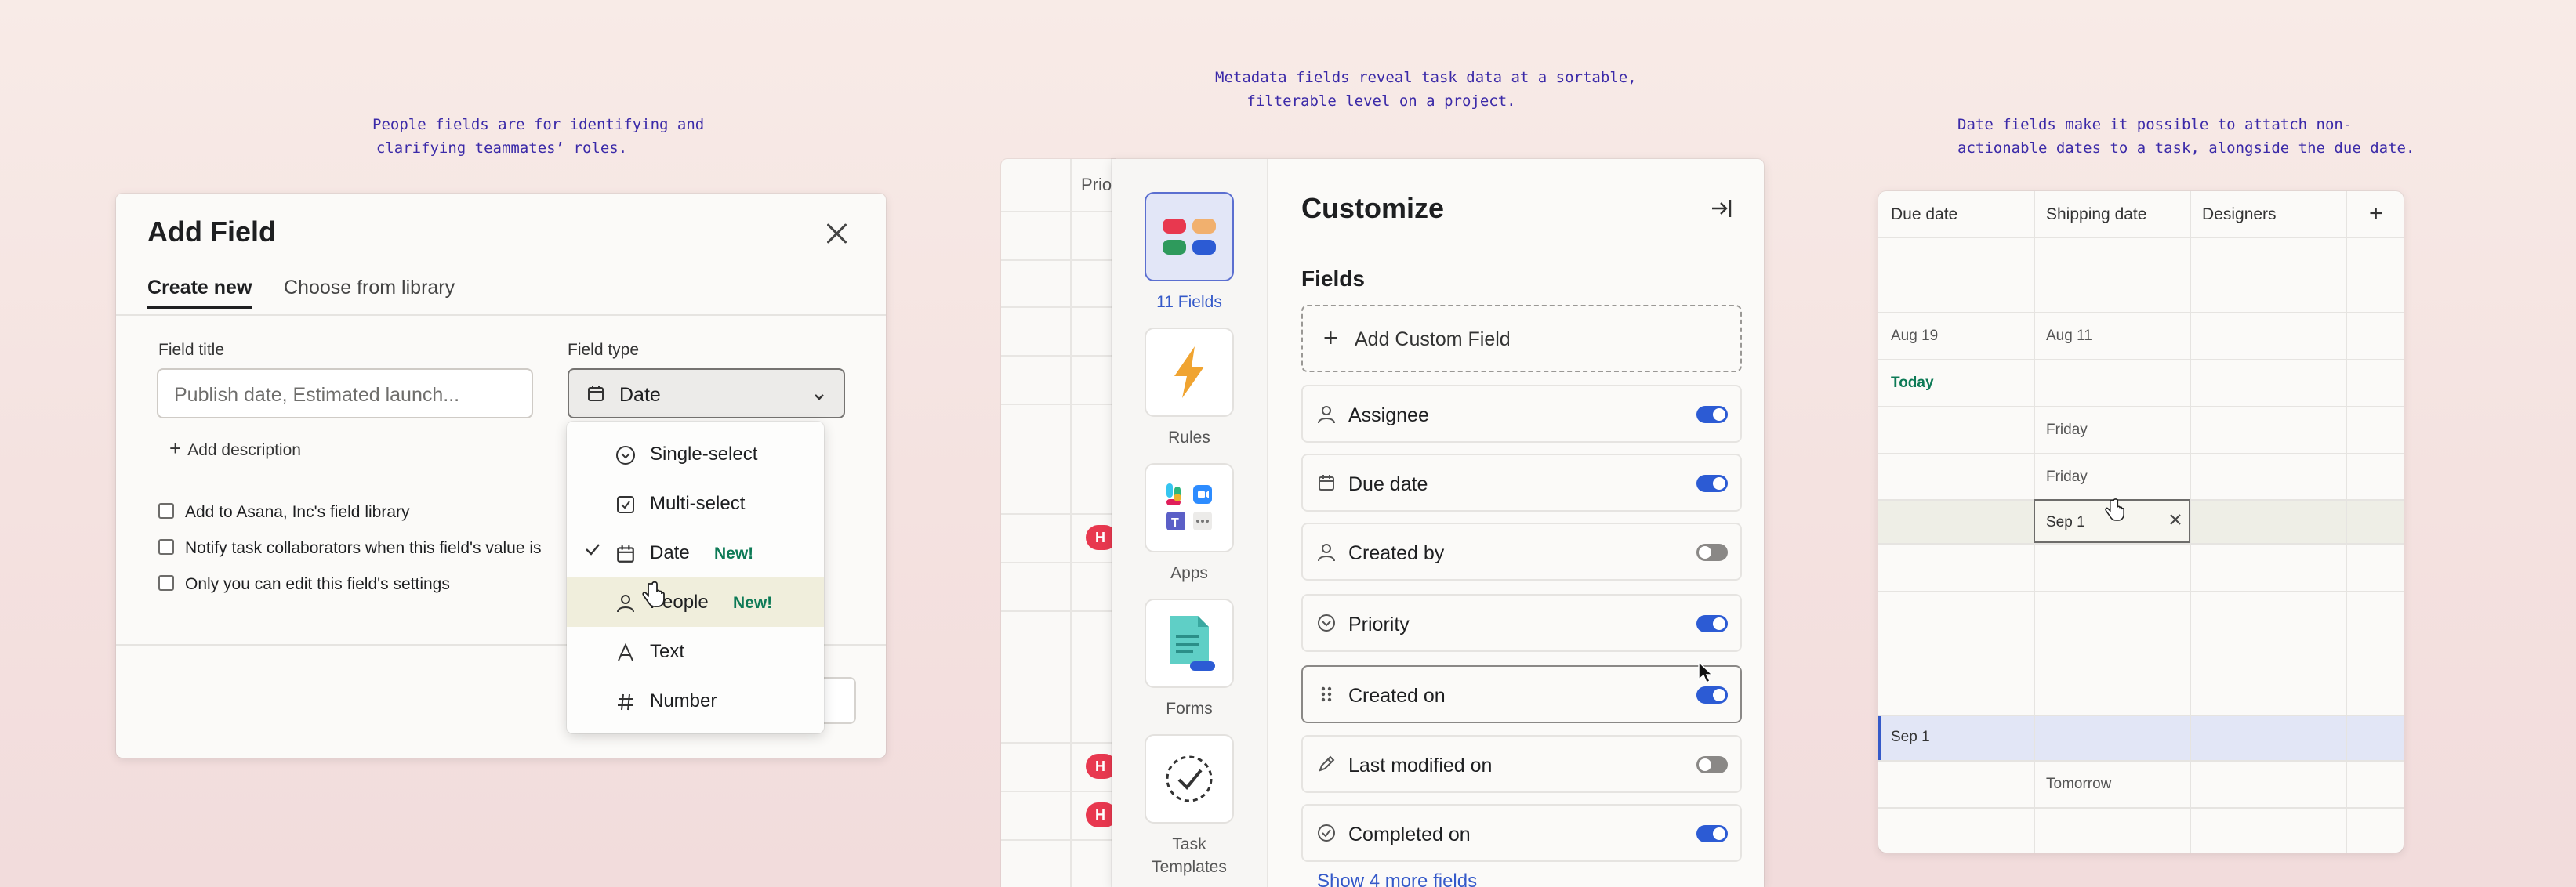 The height and width of the screenshot is (887, 2576). I want to click on person-icon, so click(1326, 555).